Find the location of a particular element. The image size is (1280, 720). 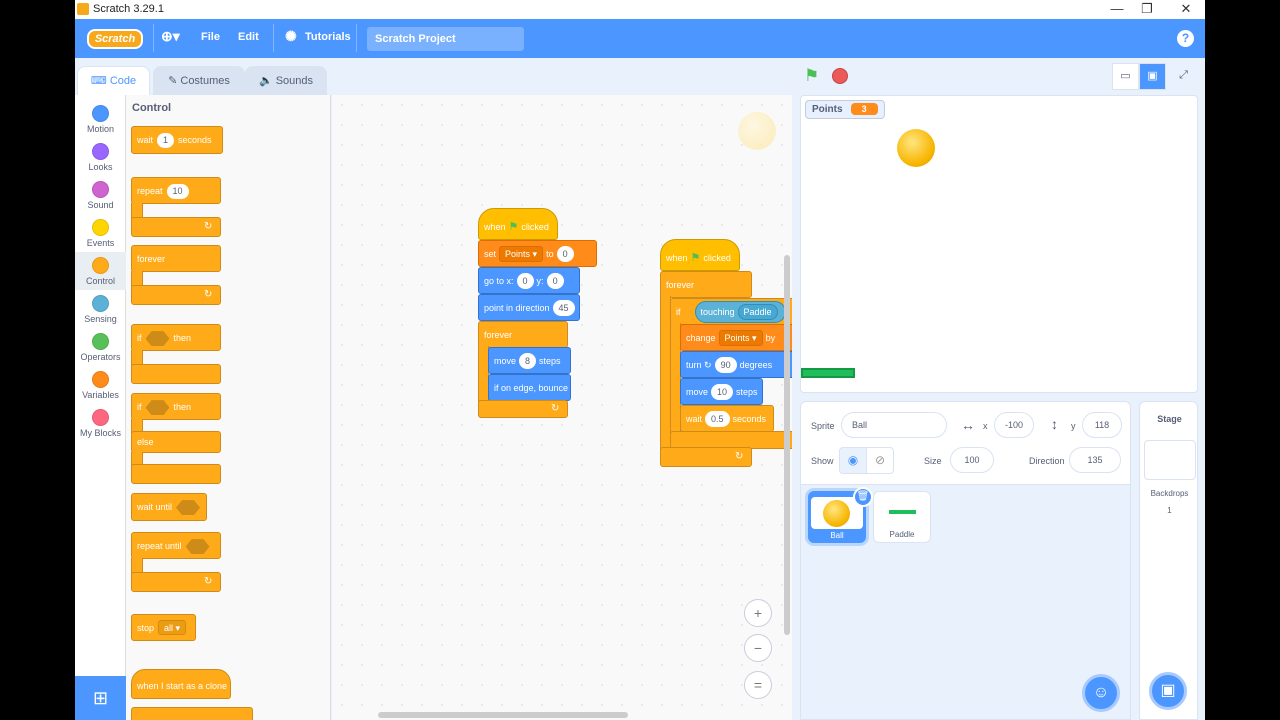

paddle-sprite is located at coordinates (828, 373).